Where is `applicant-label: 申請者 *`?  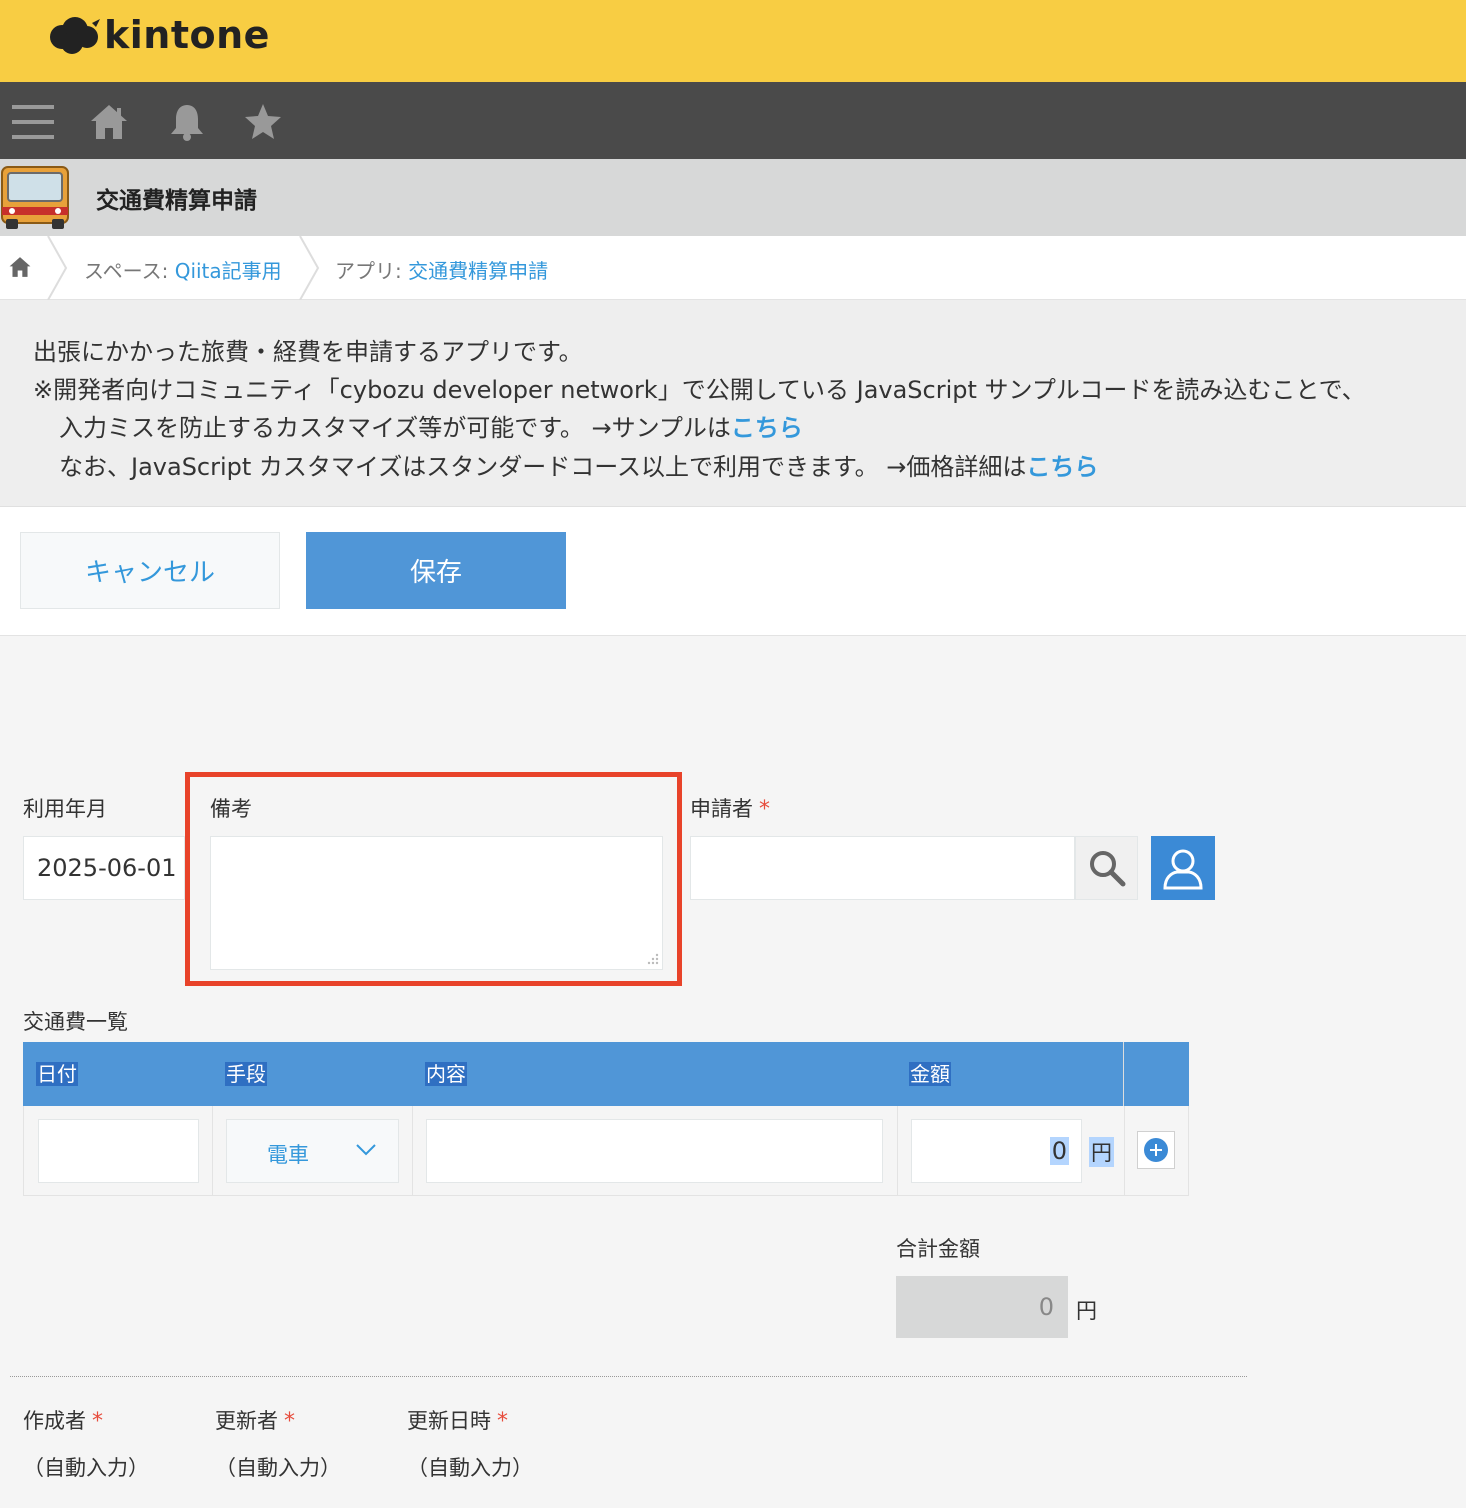
applicant-label: 申請者 * is located at coordinates (730, 809).